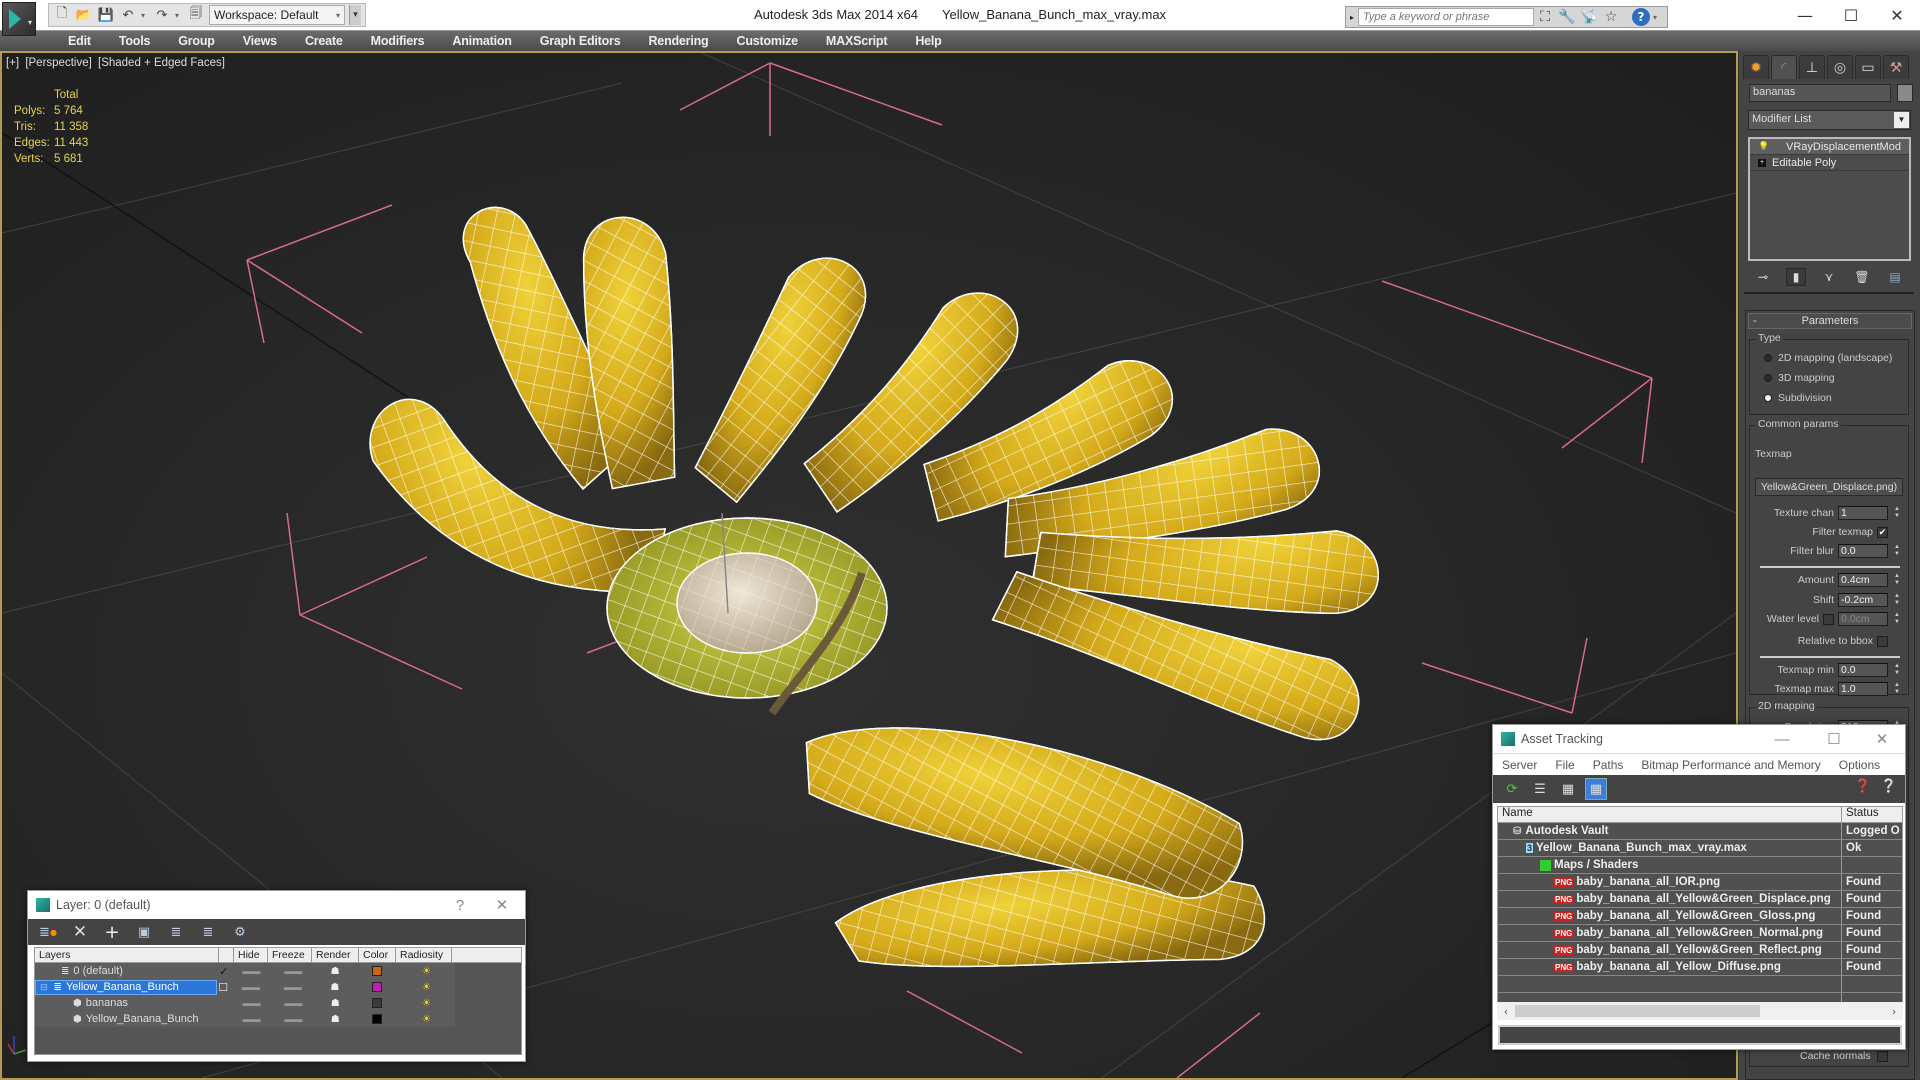 This screenshot has width=1920, height=1080. Describe the element at coordinates (112, 932) in the screenshot. I see `add-to-layer-icon: +` at that location.